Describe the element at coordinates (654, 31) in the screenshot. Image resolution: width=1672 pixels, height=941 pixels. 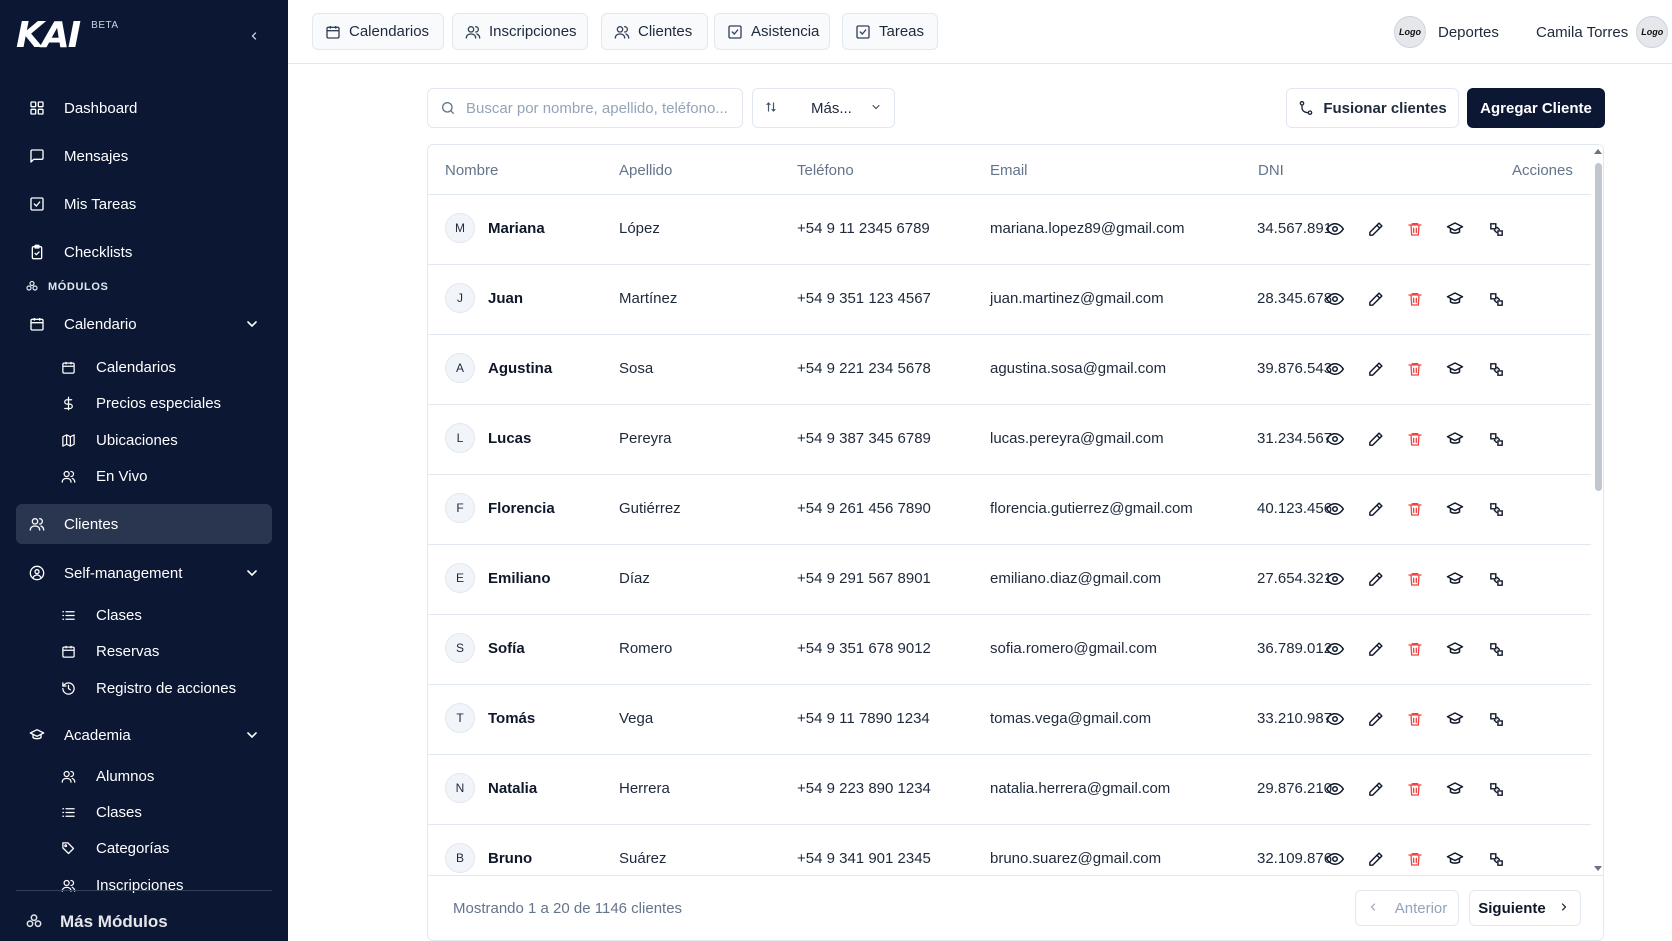
I see `tab-clientes: Clientes` at that location.